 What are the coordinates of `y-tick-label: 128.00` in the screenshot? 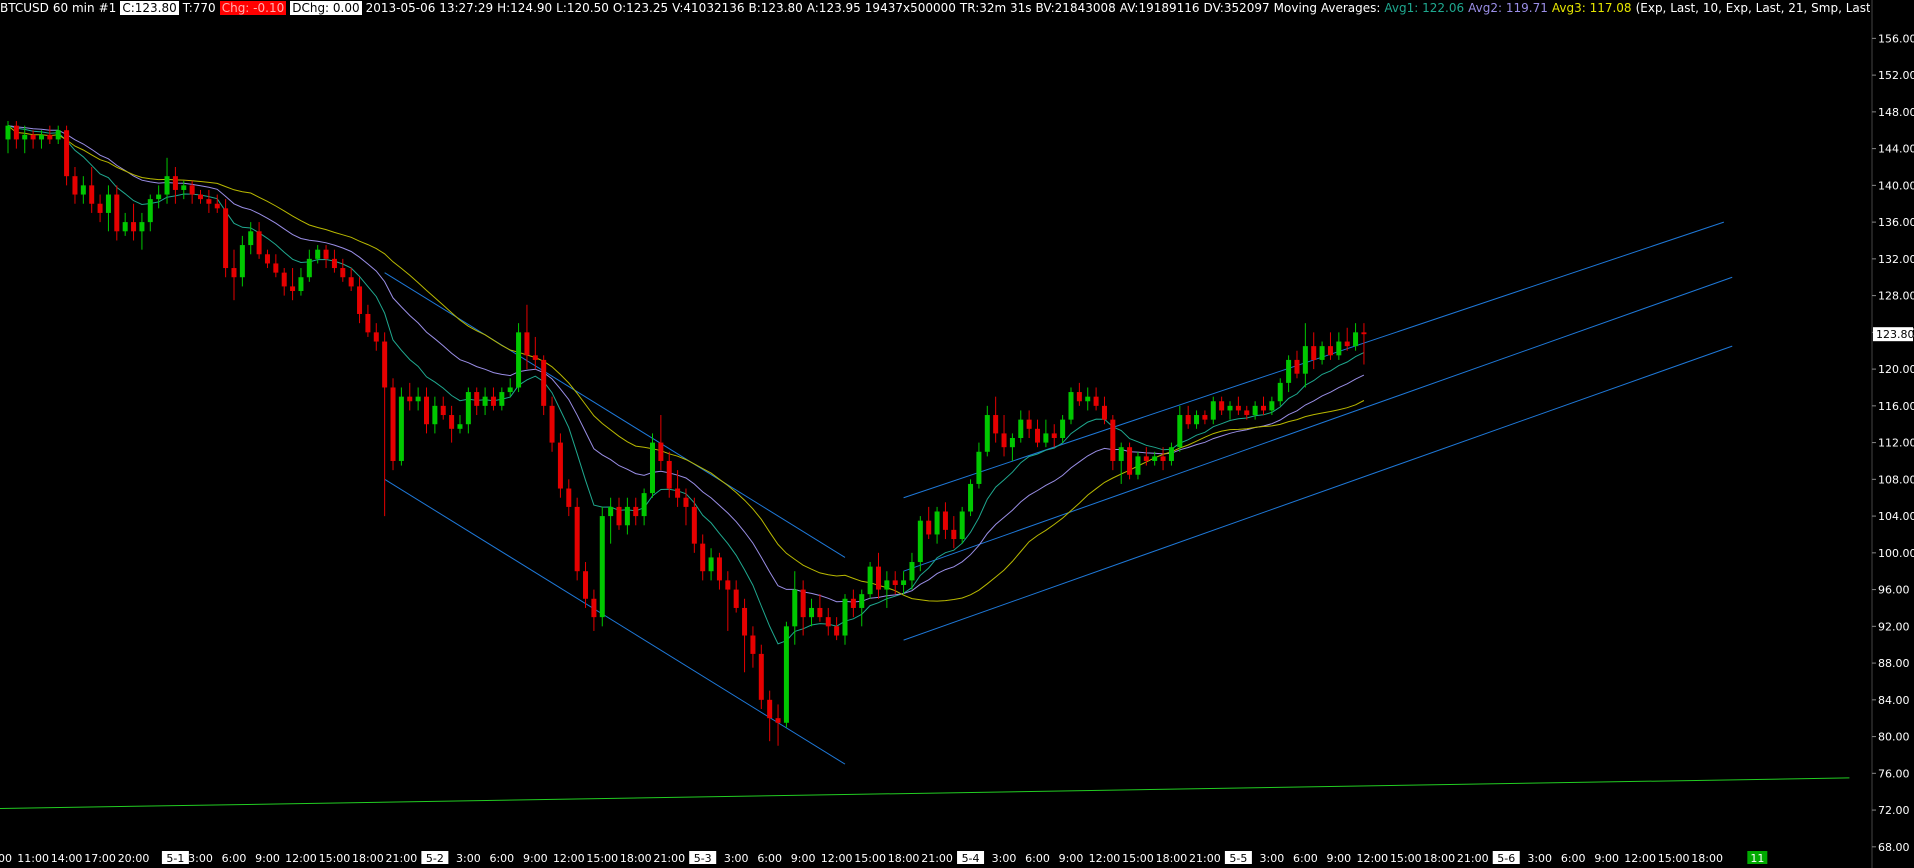 It's located at (1896, 296).